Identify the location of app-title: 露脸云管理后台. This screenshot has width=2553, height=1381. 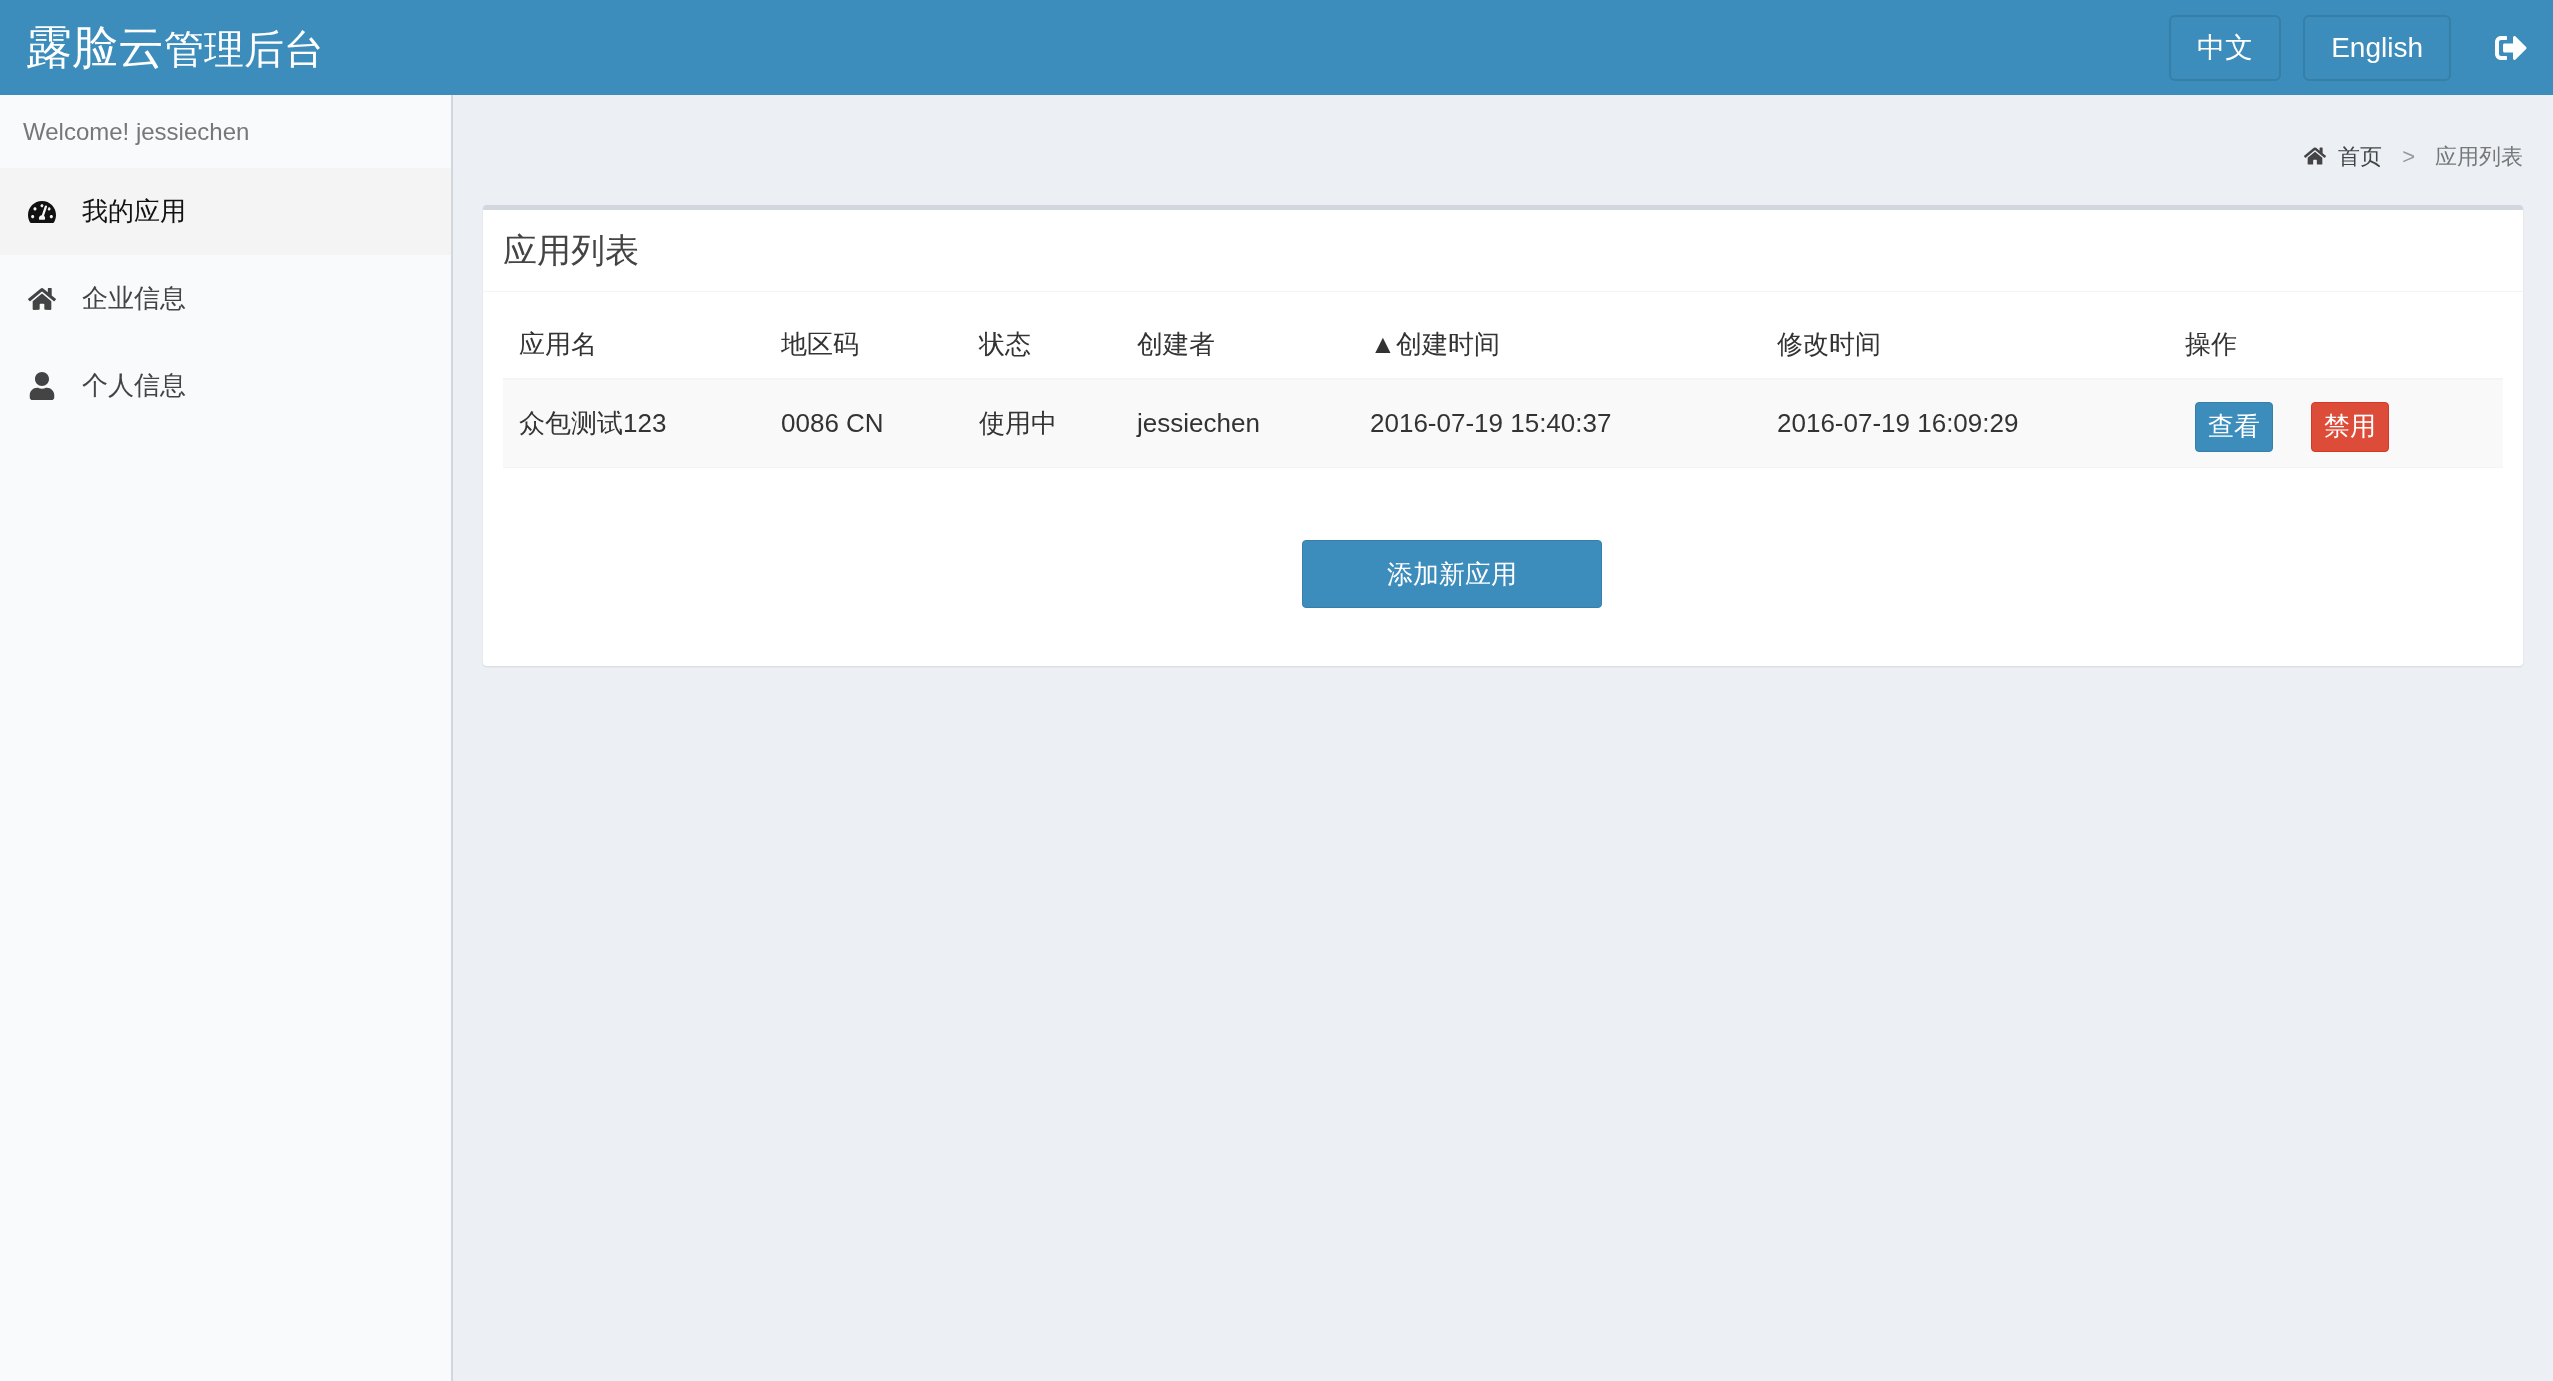
(175, 47).